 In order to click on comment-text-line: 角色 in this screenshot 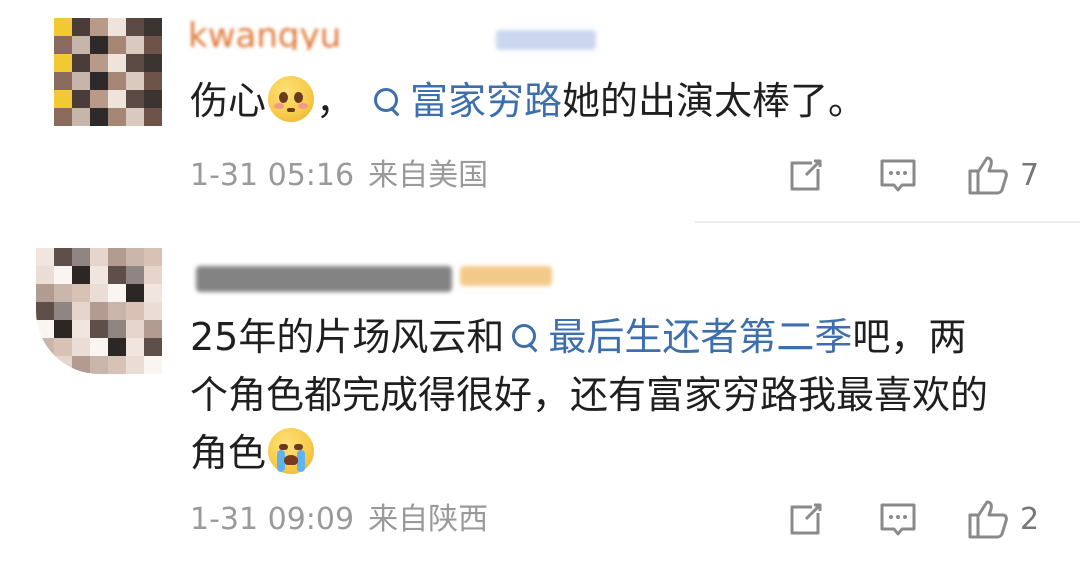, I will do `click(589, 453)`.